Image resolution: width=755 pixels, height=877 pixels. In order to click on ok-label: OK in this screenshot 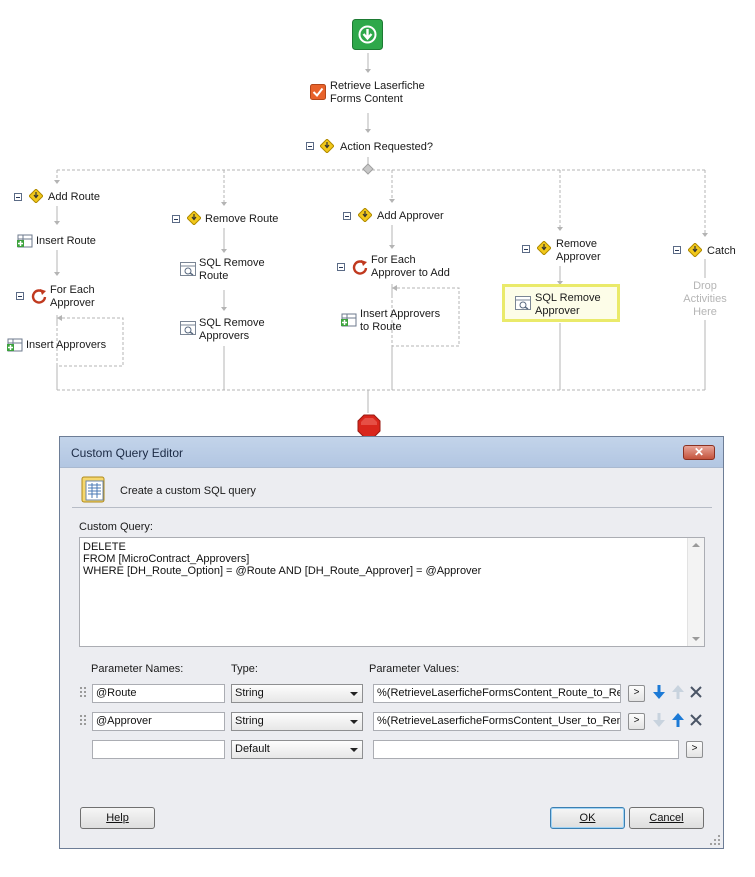, I will do `click(587, 818)`.